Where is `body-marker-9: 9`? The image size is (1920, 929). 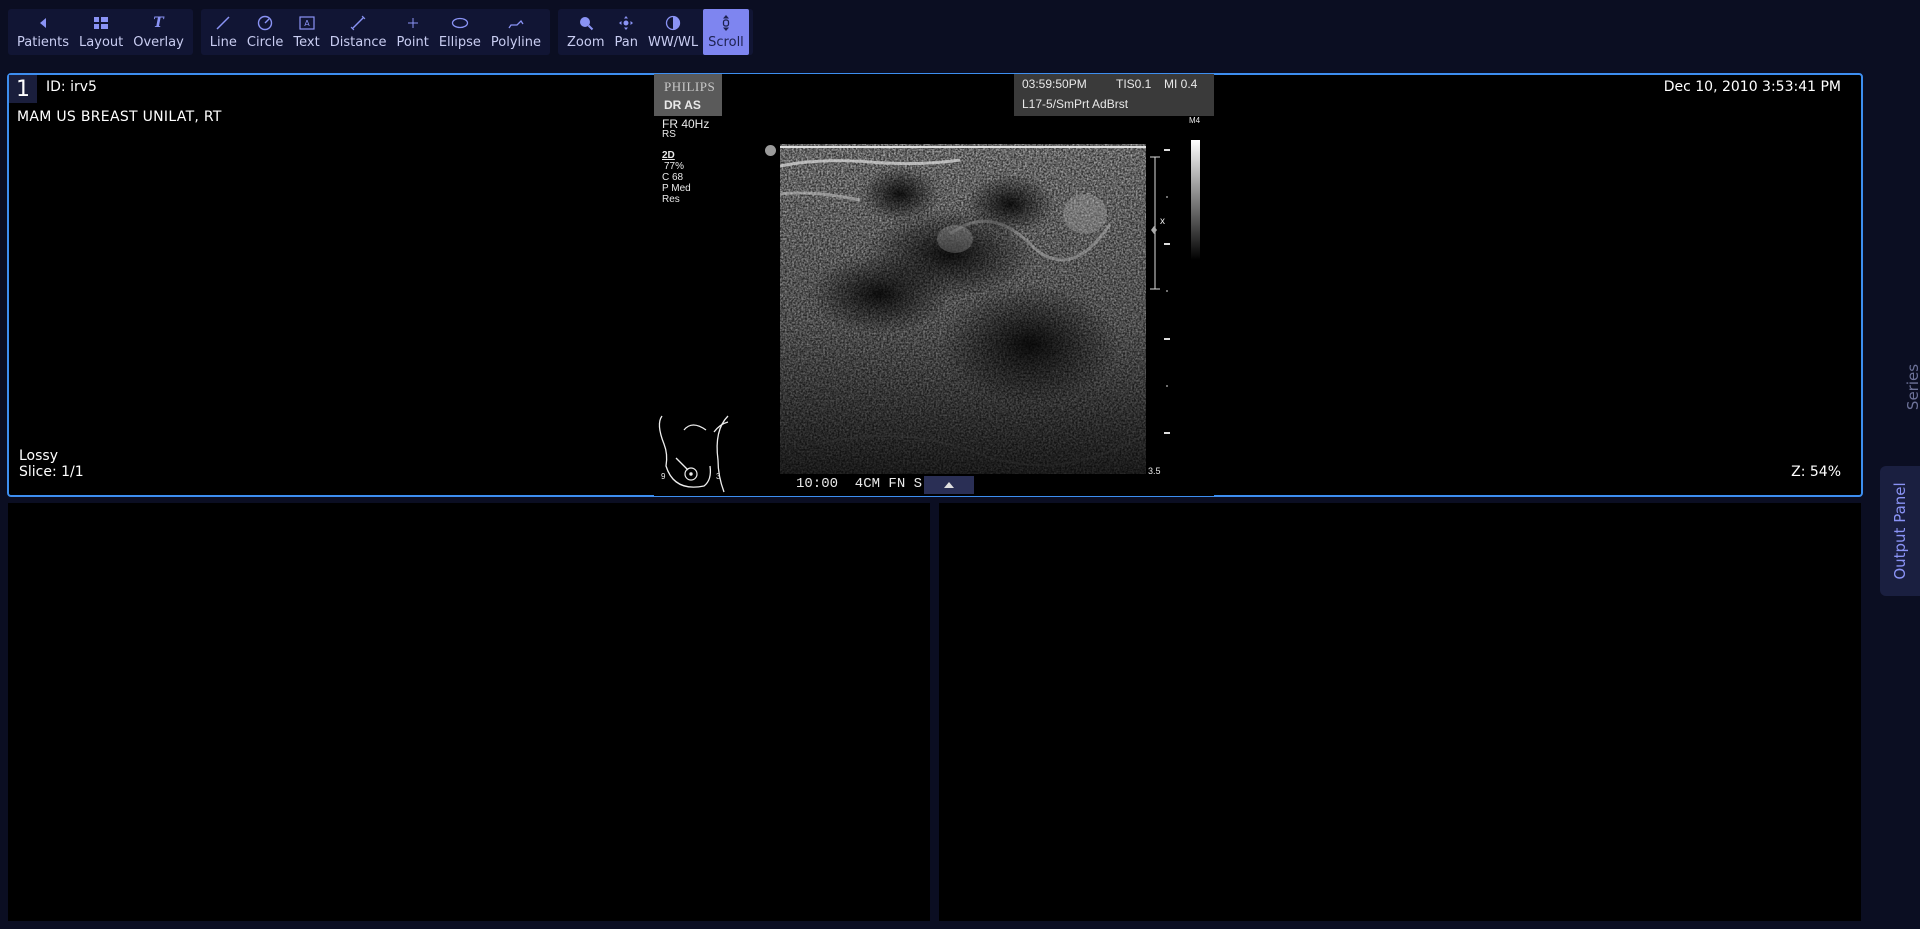
body-marker-9: 9 is located at coordinates (663, 476).